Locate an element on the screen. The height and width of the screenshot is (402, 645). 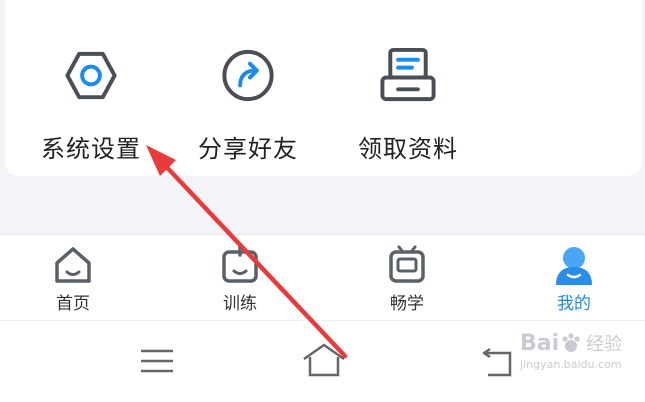
hexagon-settings-icon is located at coordinates (91, 75).